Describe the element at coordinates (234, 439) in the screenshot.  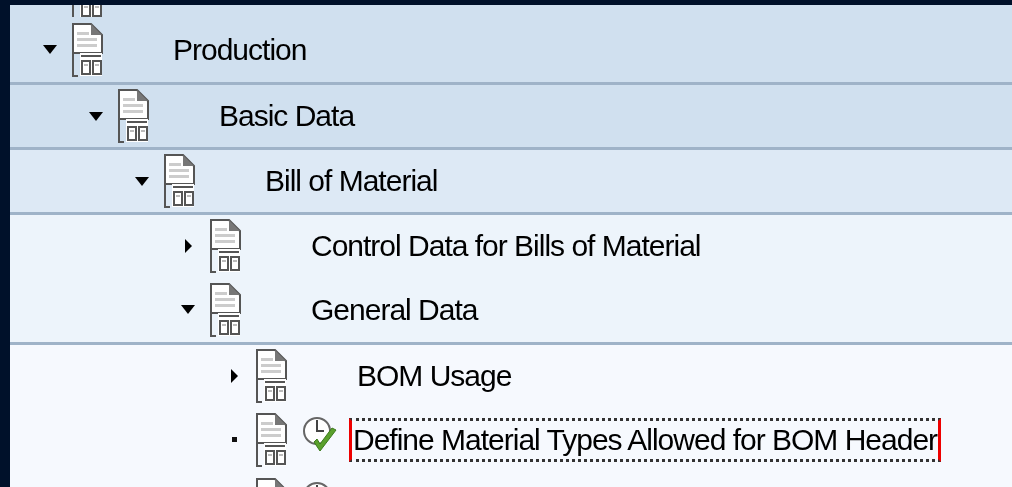
I see `bullet-icon` at that location.